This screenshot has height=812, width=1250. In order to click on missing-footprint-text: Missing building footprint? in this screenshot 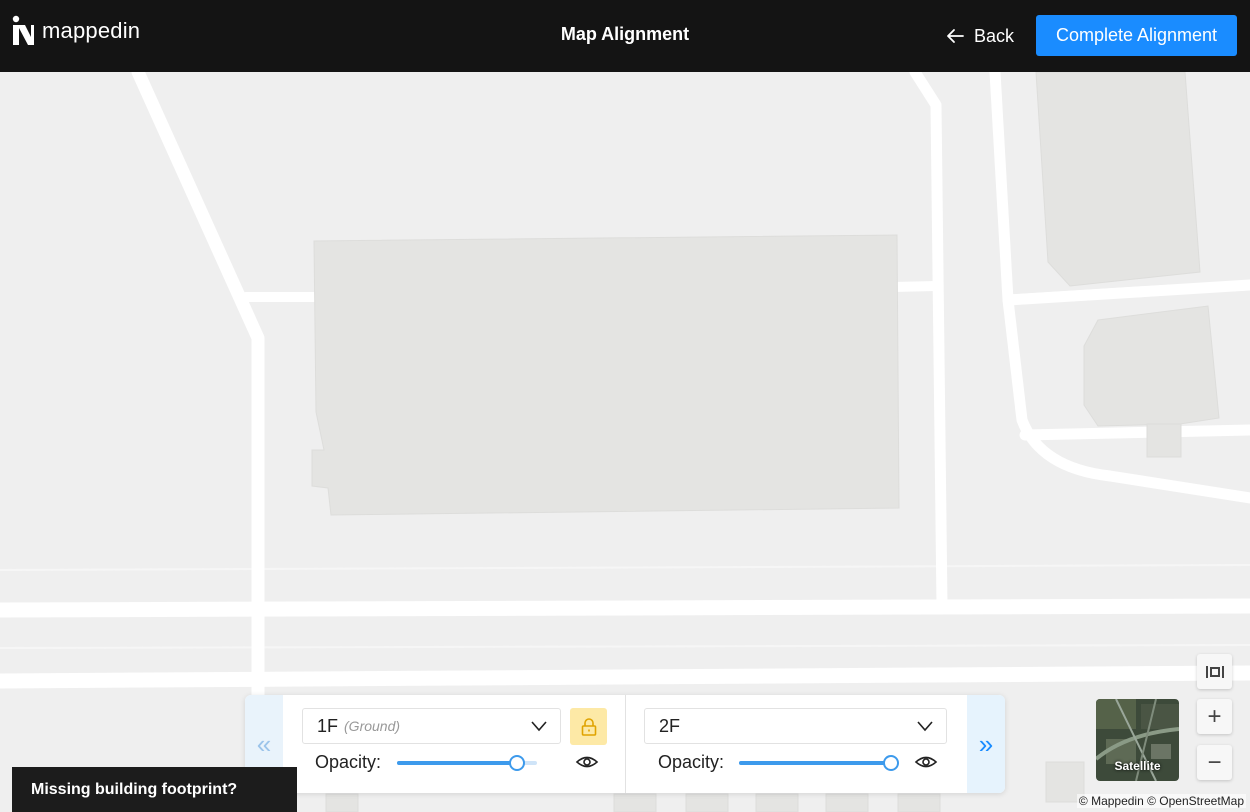, I will do `click(134, 789)`.